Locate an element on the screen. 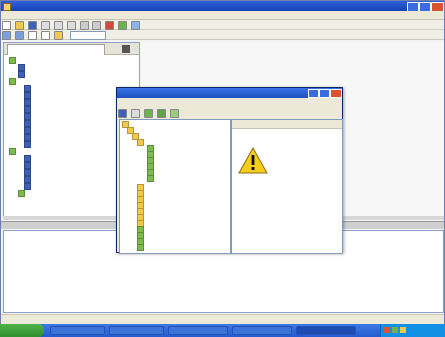  tab-strip is located at coordinates (71, 49).